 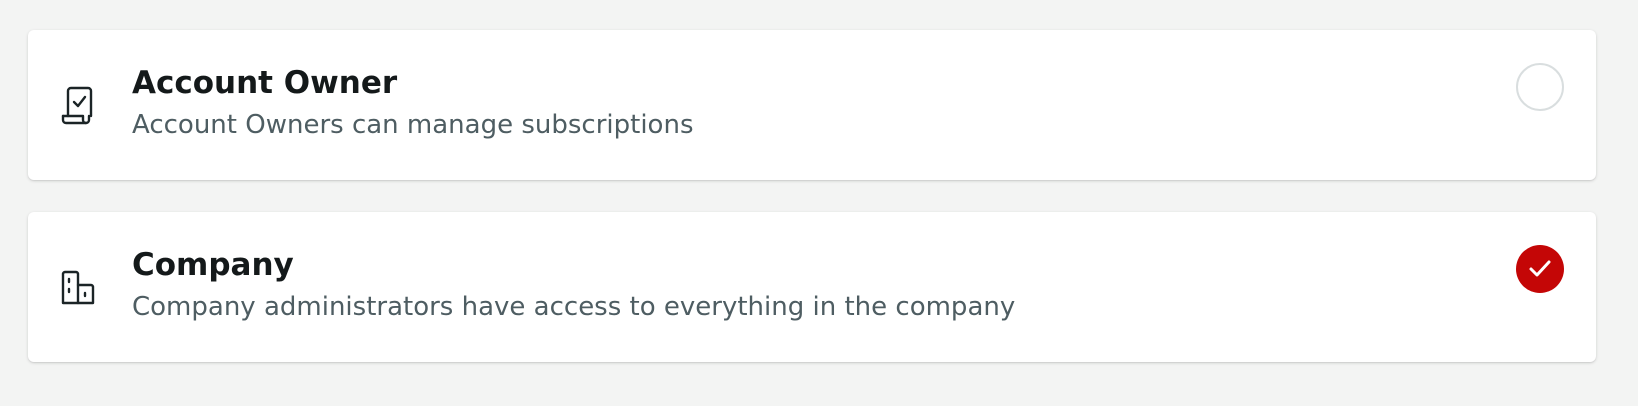 What do you see at coordinates (213, 265) in the screenshot?
I see `option-title: Company` at bounding box center [213, 265].